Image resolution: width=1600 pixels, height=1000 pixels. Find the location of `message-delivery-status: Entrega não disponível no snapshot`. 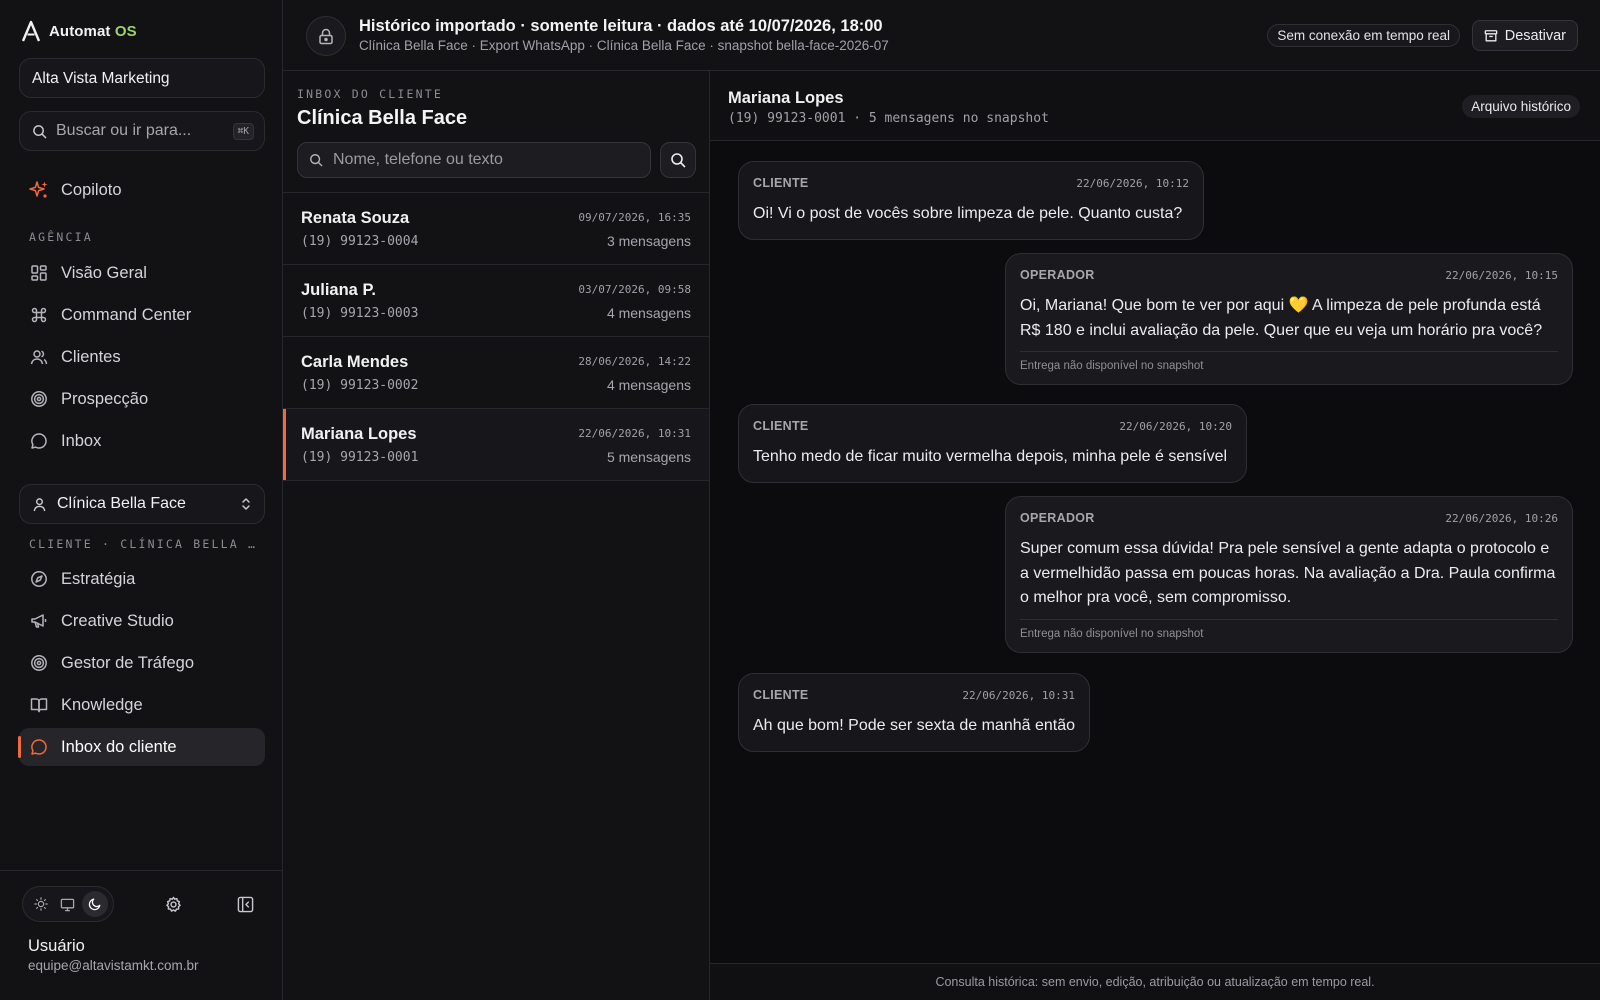

message-delivery-status: Entrega não disponível no snapshot is located at coordinates (1289, 361).